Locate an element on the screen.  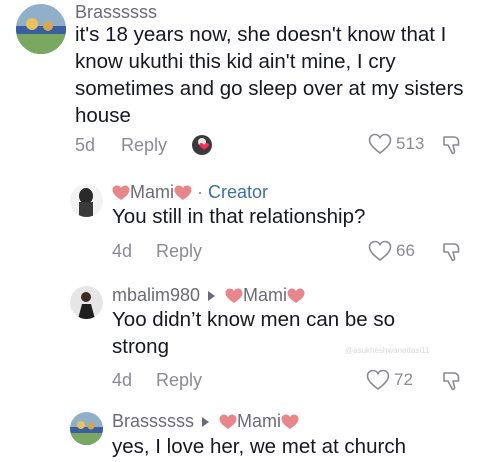
comment-text: yes, I love her, we met at church is located at coordinates (259, 446).